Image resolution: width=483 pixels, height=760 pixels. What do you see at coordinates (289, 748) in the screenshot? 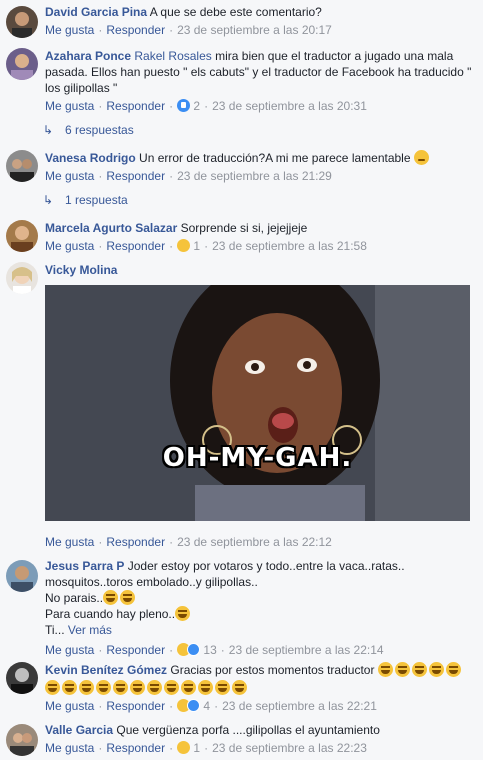
I see `comment-timestamp: 23 de septiembre a las 22:23` at bounding box center [289, 748].